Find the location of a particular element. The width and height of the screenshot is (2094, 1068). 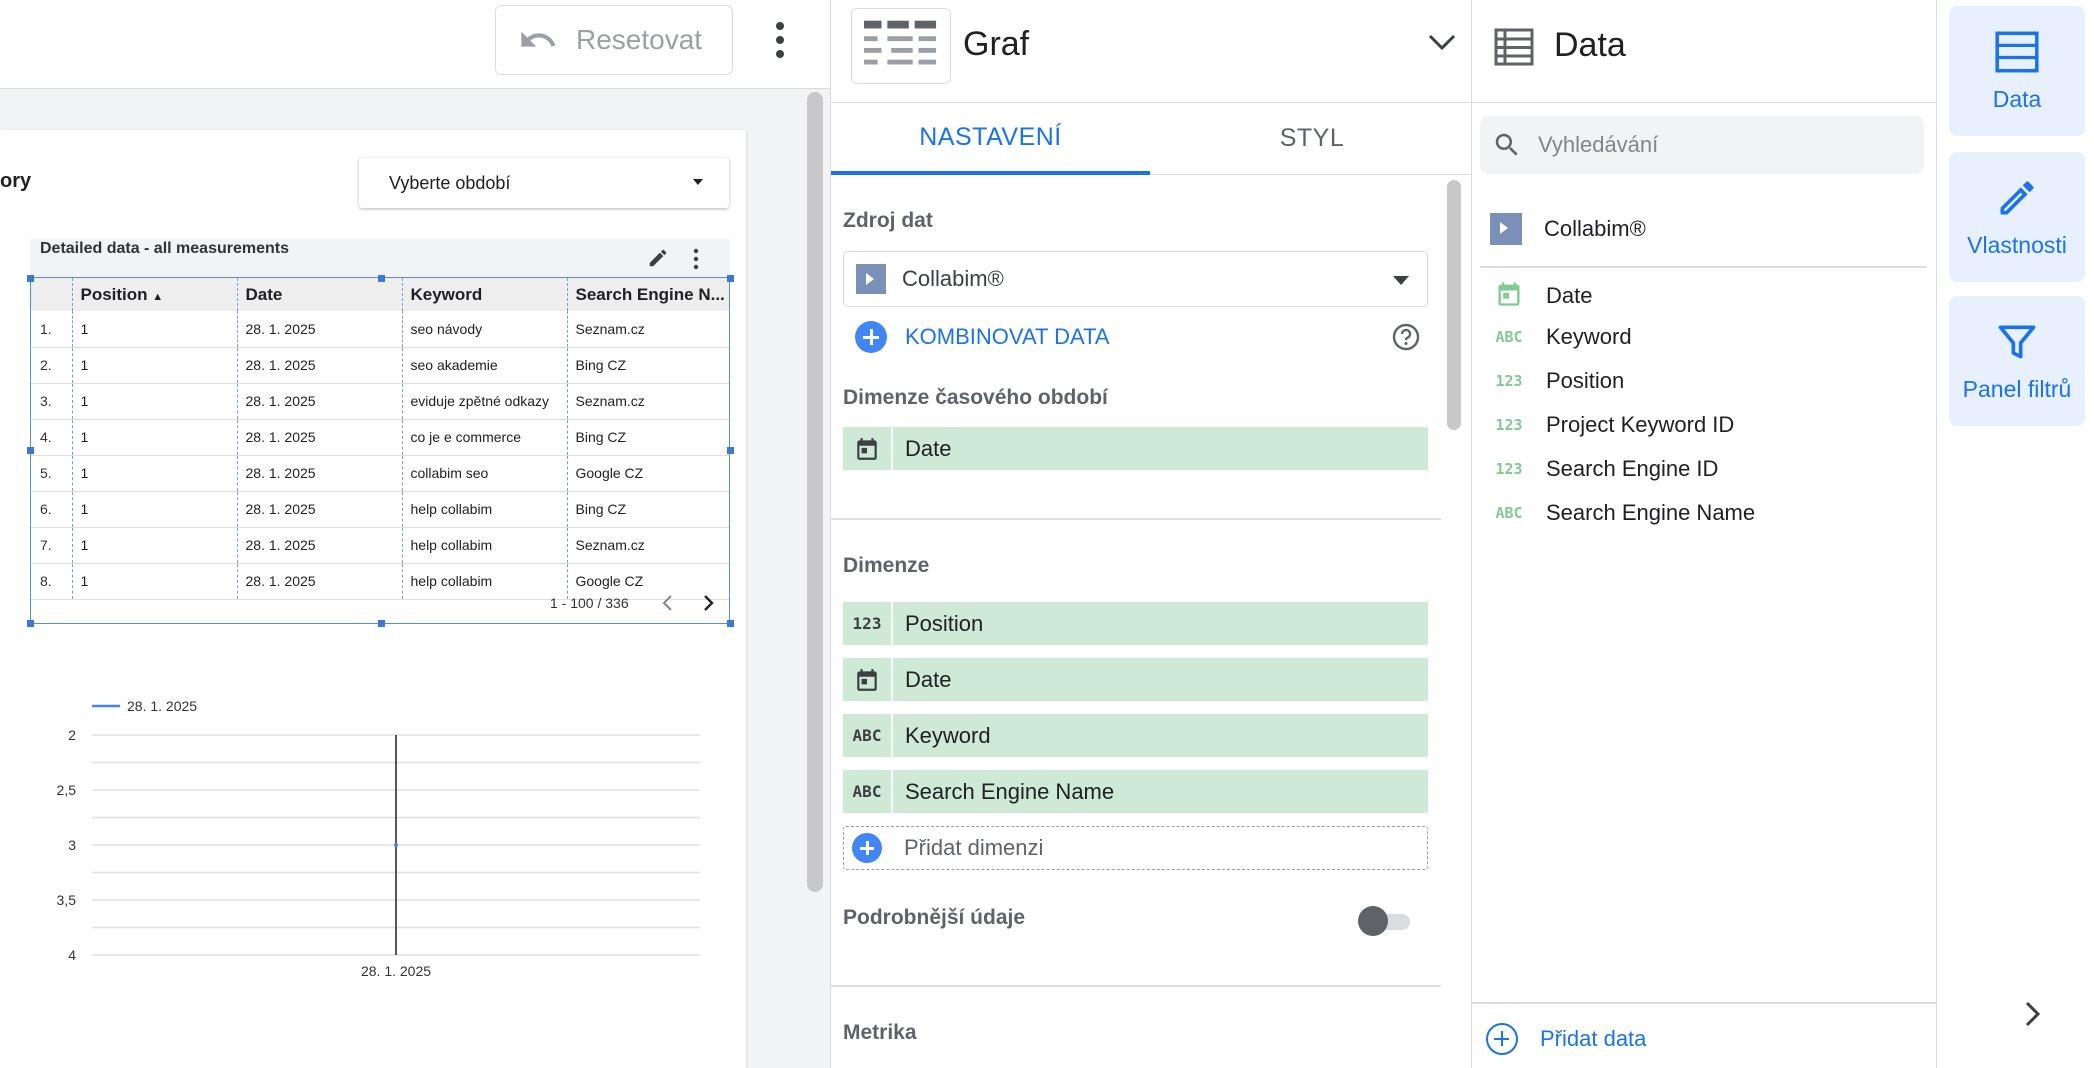

chip-label: Search Engine Name is located at coordinates (1010, 791).